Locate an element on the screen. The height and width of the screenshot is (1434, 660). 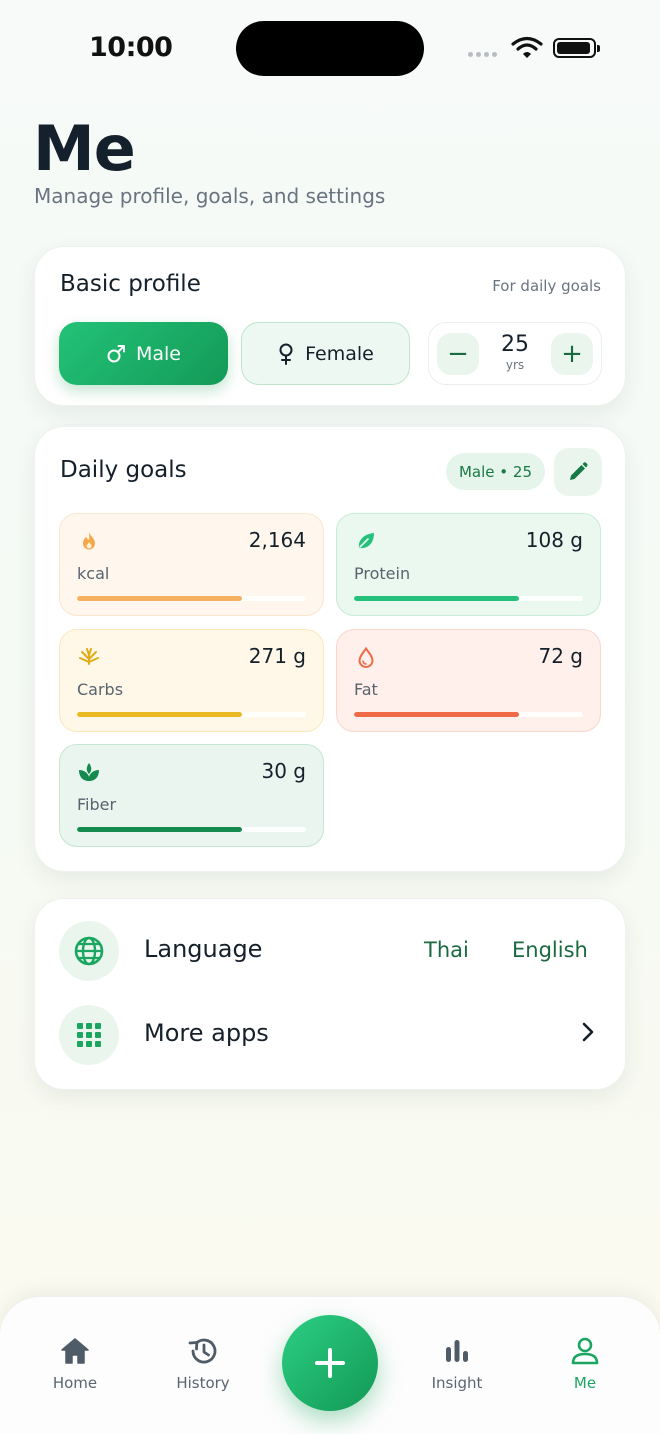
goal-value: 271 g is located at coordinates (277, 656).